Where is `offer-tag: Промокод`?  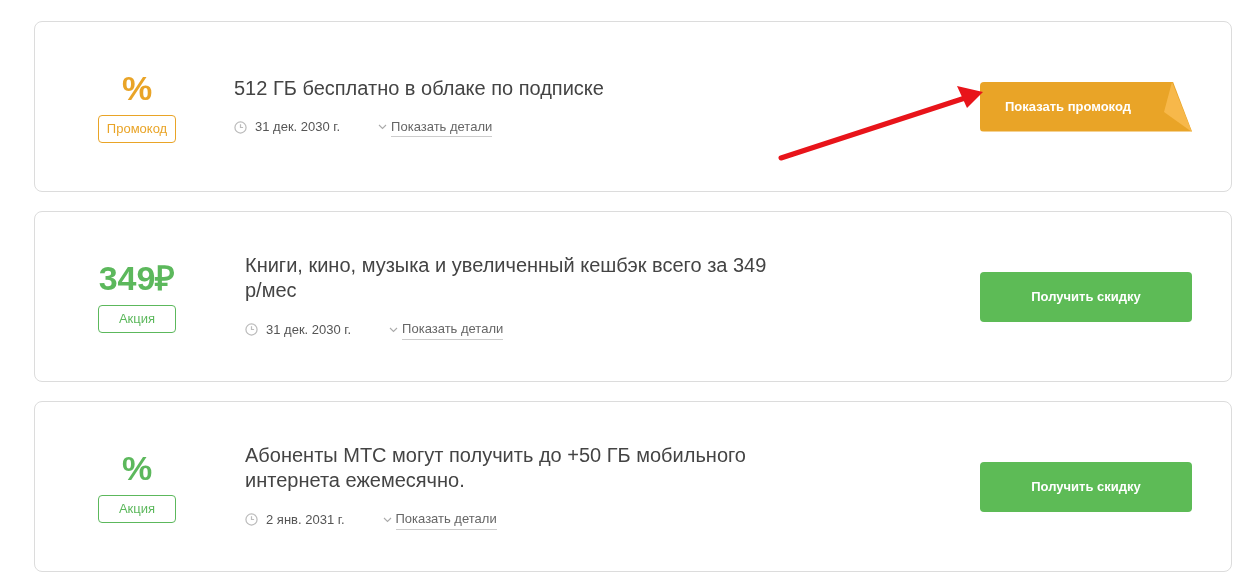 offer-tag: Промокод is located at coordinates (137, 129).